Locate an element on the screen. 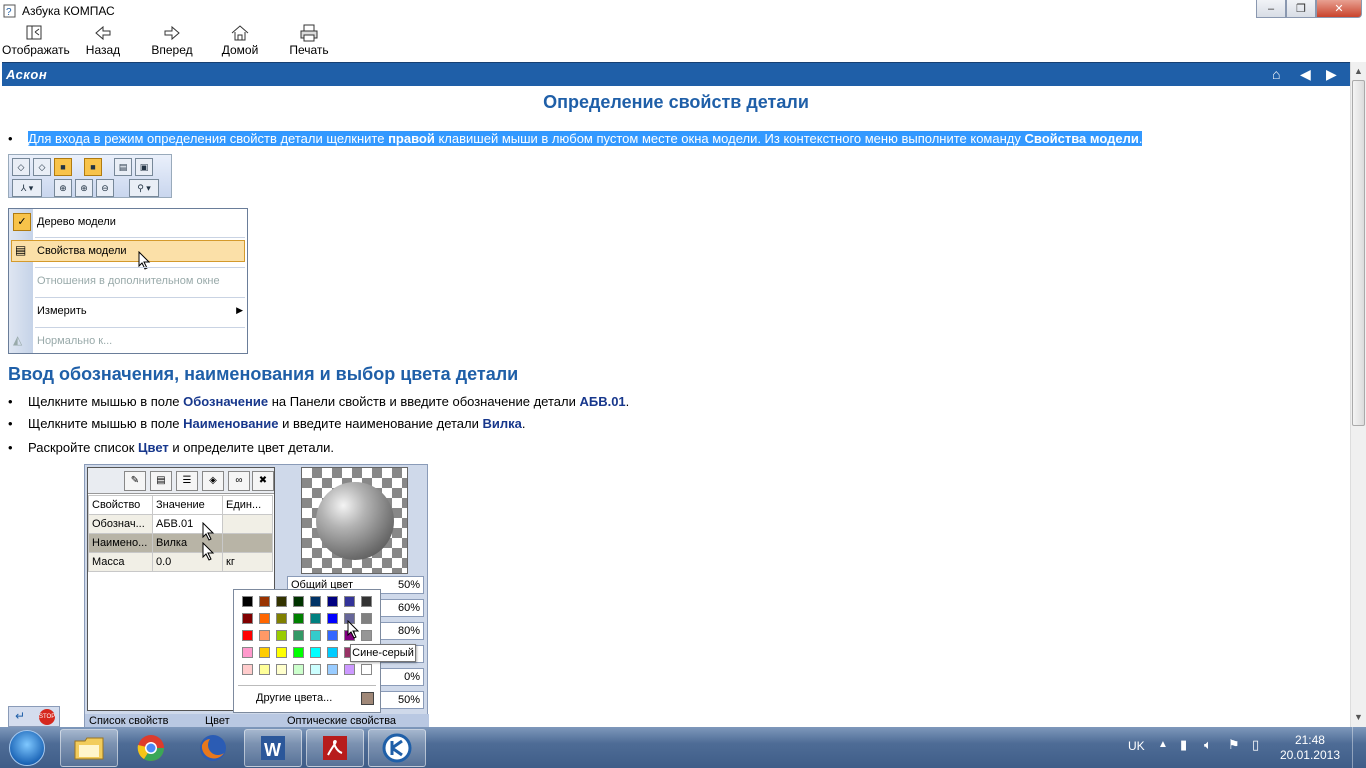 This screenshot has width=1366, height=768. normal-to-icon: ◭ is located at coordinates (18, 340).